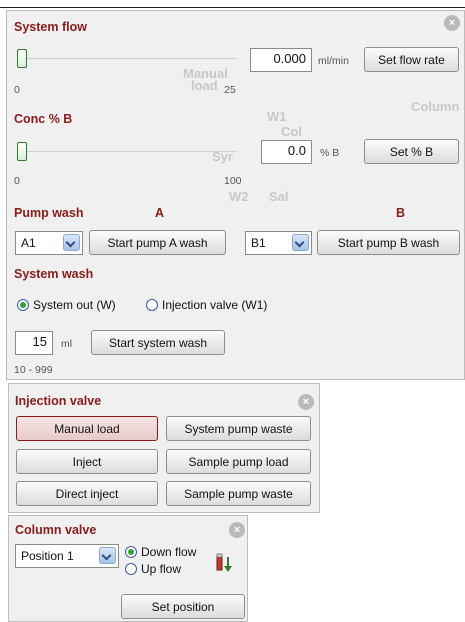  What do you see at coordinates (17, 181) in the screenshot?
I see `conc-min-label: 0` at bounding box center [17, 181].